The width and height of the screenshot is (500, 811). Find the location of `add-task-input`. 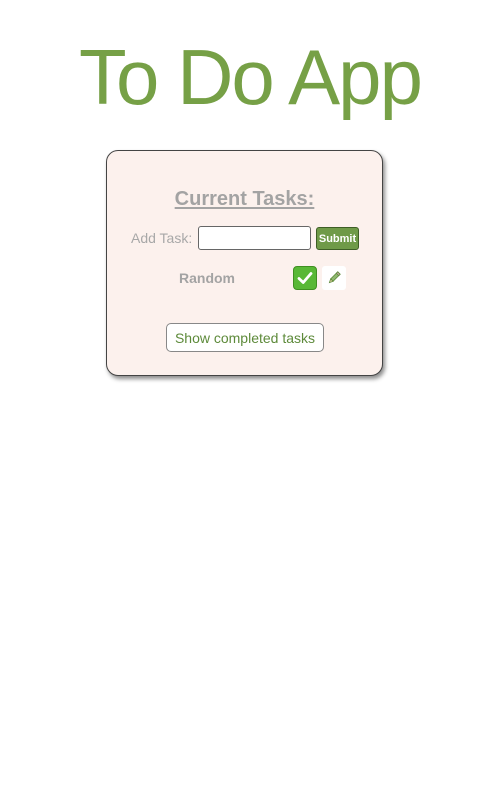

add-task-input is located at coordinates (254, 238).